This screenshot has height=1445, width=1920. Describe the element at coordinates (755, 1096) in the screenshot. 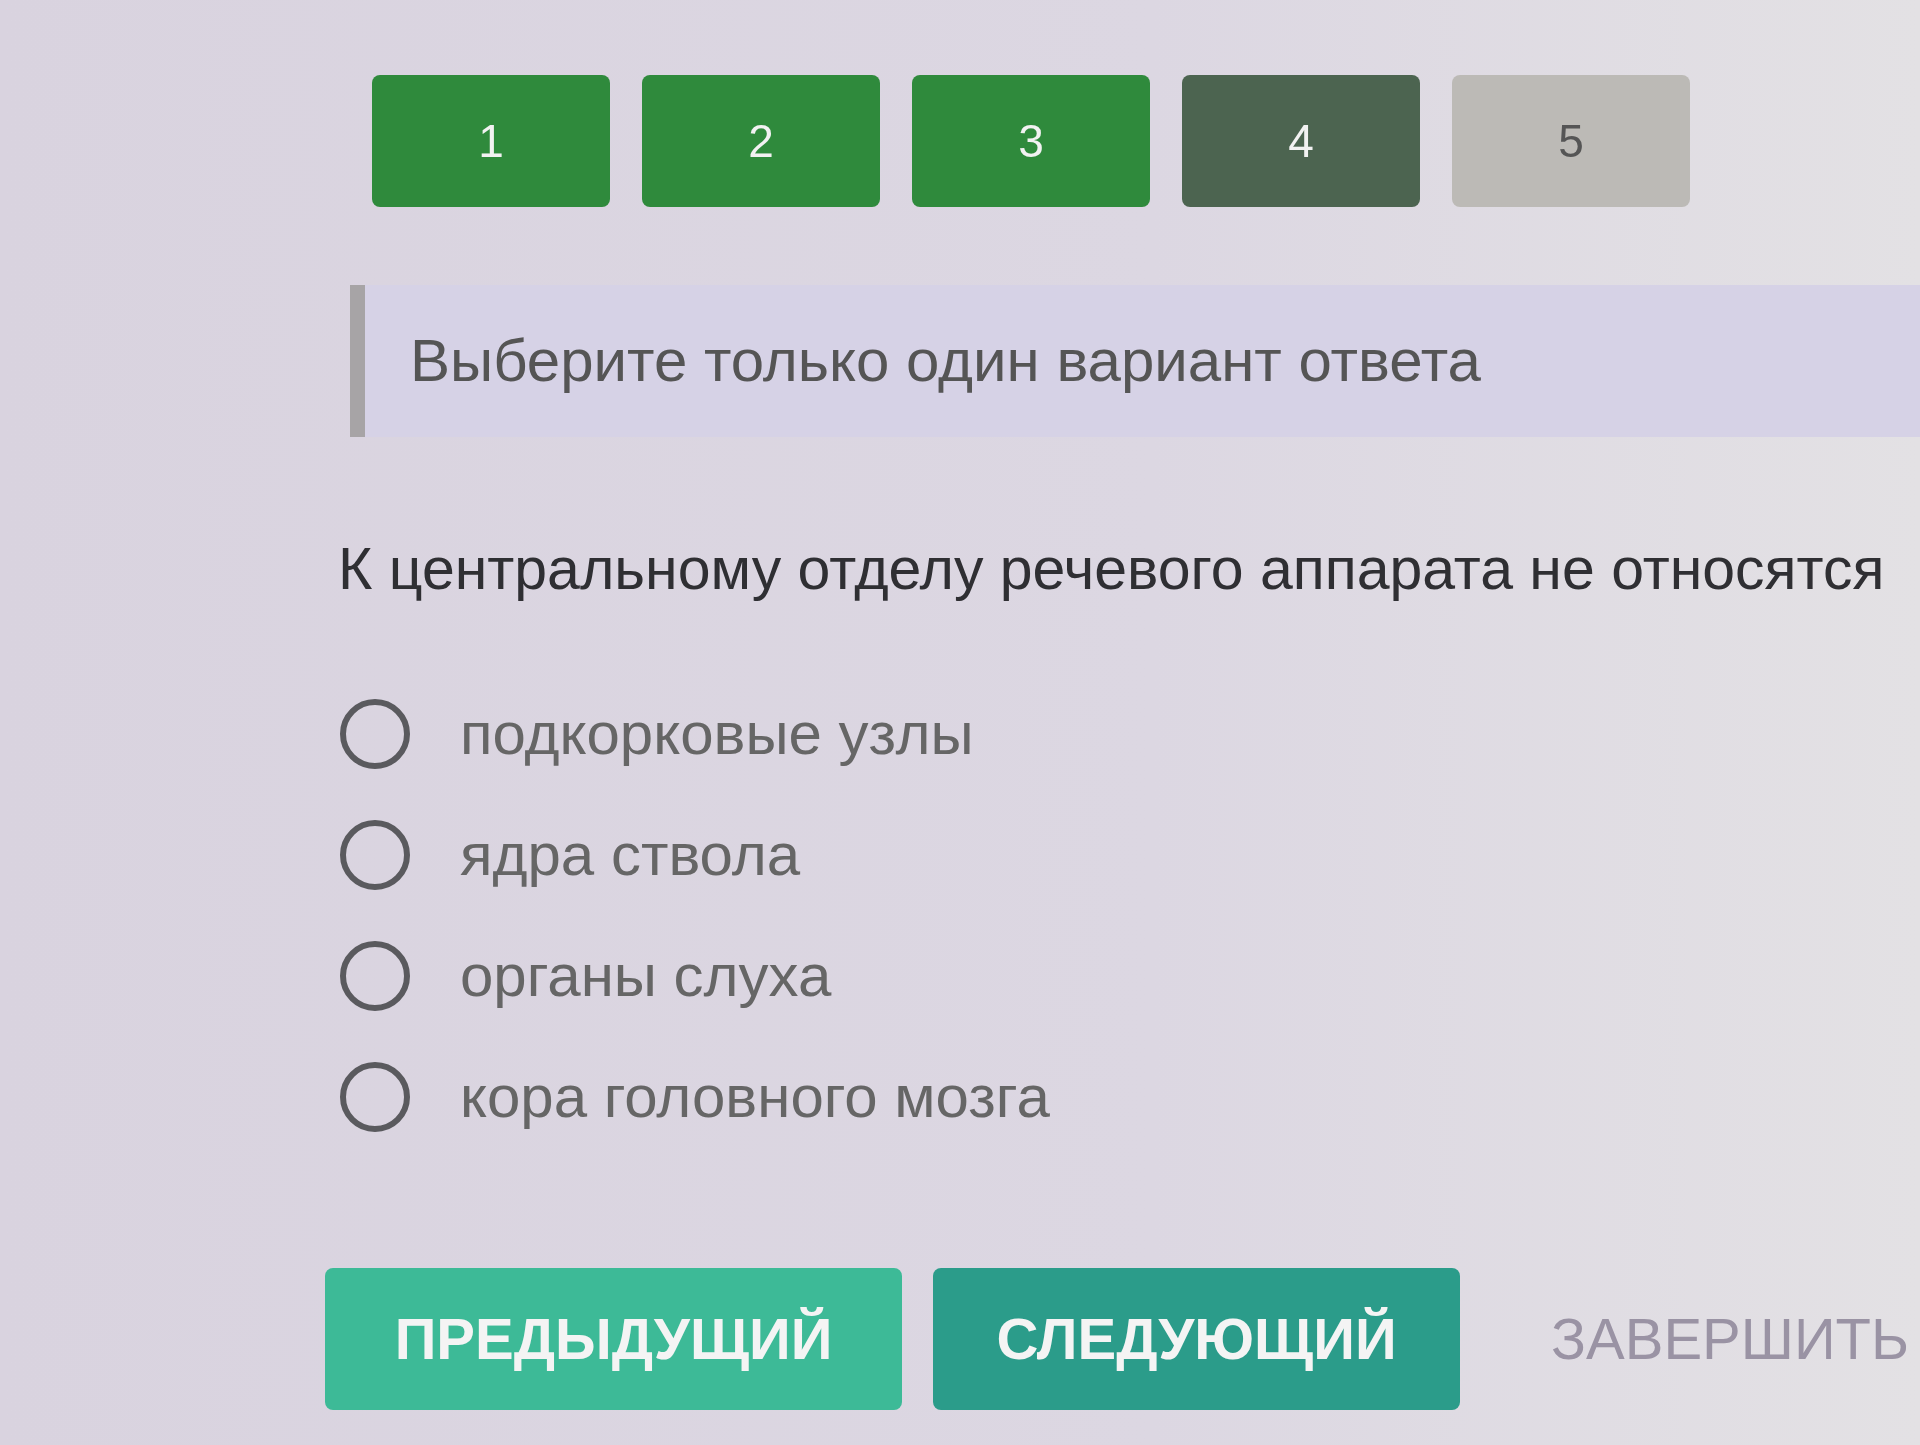

I see `option-label: кора головного мозга` at that location.